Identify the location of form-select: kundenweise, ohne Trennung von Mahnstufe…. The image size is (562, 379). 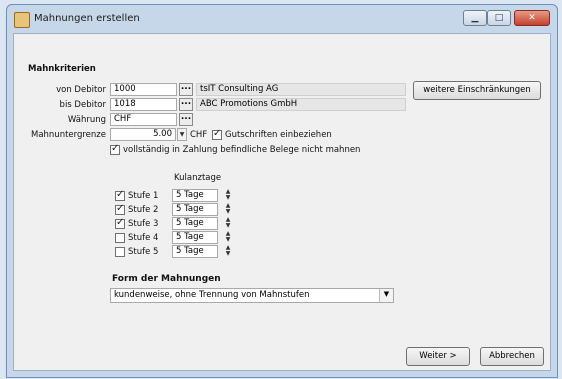
(252, 295).